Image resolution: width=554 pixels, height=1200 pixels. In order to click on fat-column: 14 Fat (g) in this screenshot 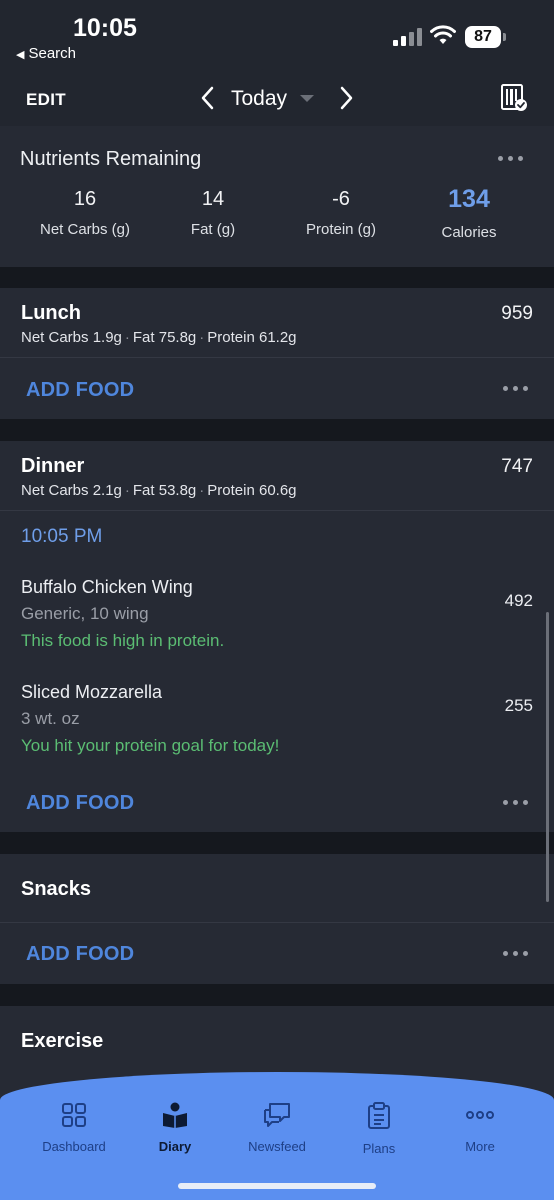, I will do `click(213, 213)`.